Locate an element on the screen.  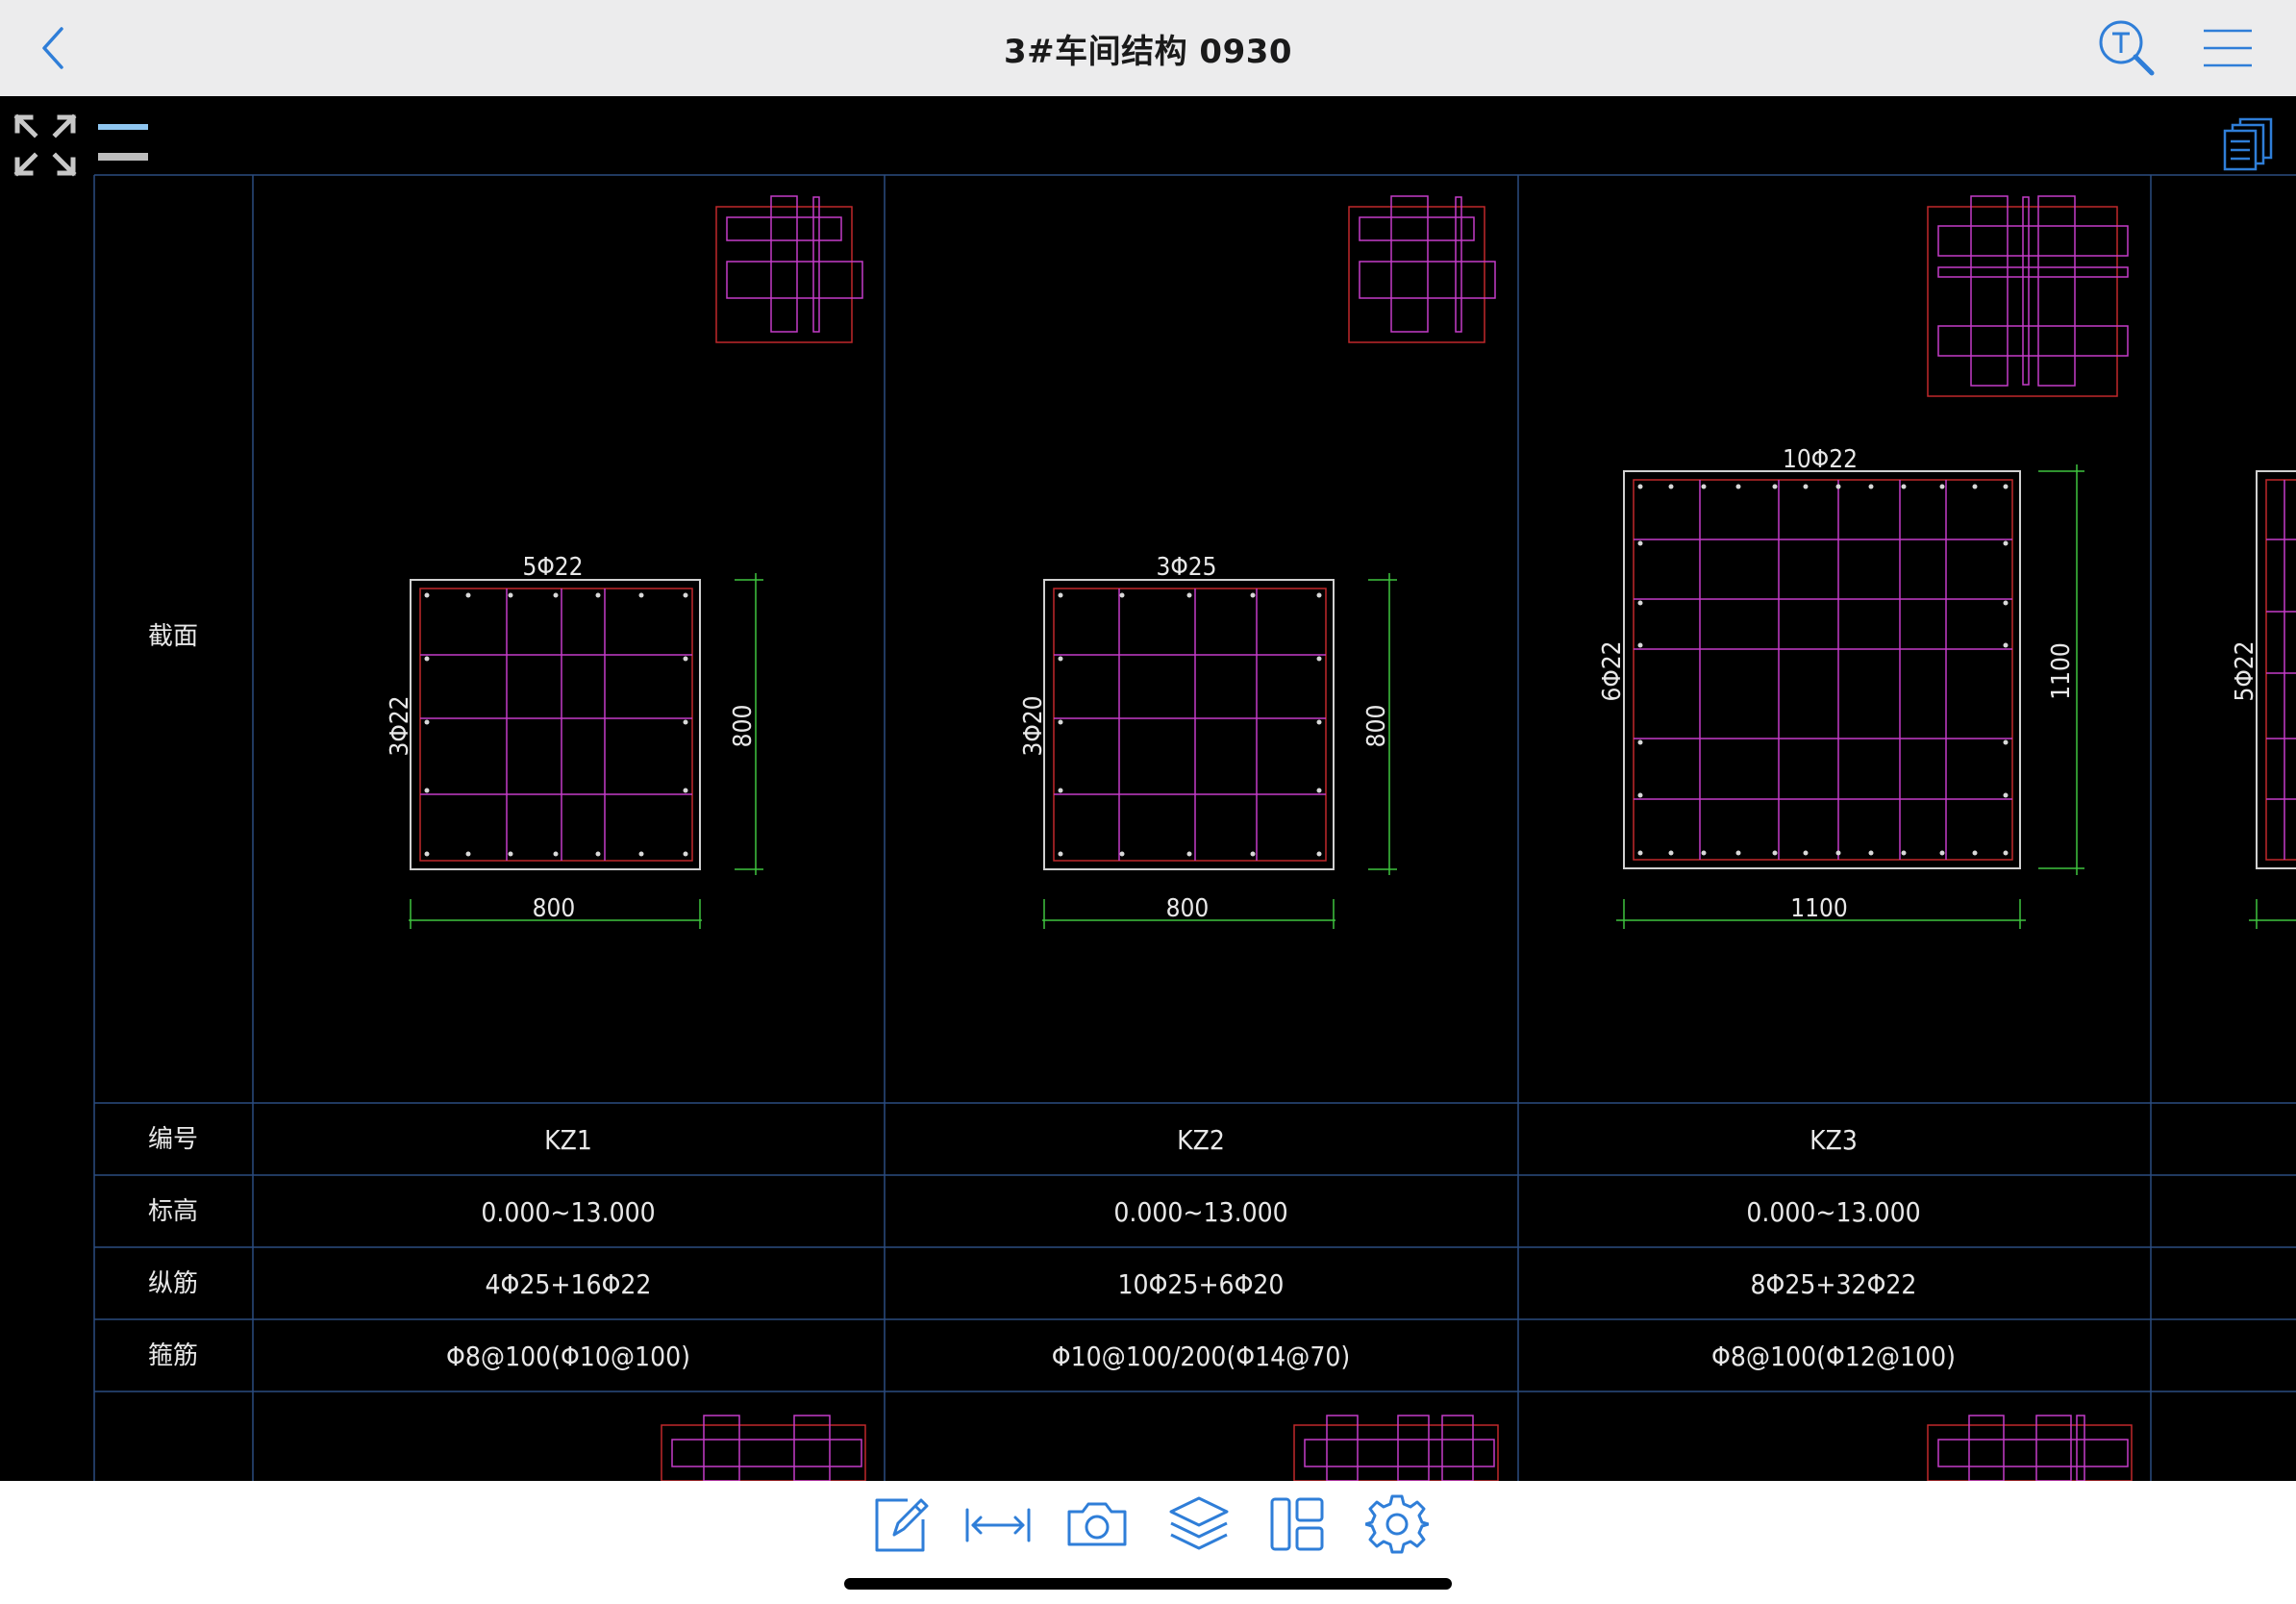
page-title: 3#车间结构 0930 is located at coordinates (1148, 52).